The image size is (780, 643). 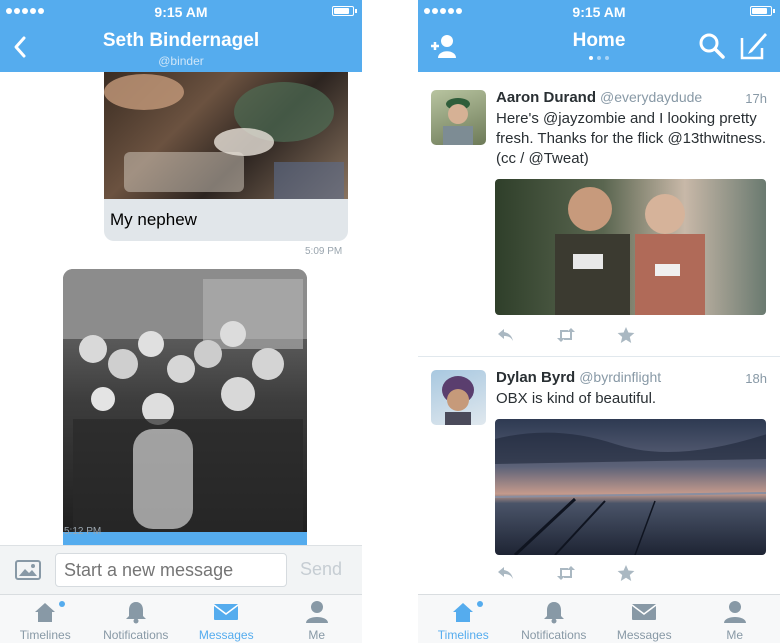 I want to click on home-header: Home, so click(x=599, y=47).